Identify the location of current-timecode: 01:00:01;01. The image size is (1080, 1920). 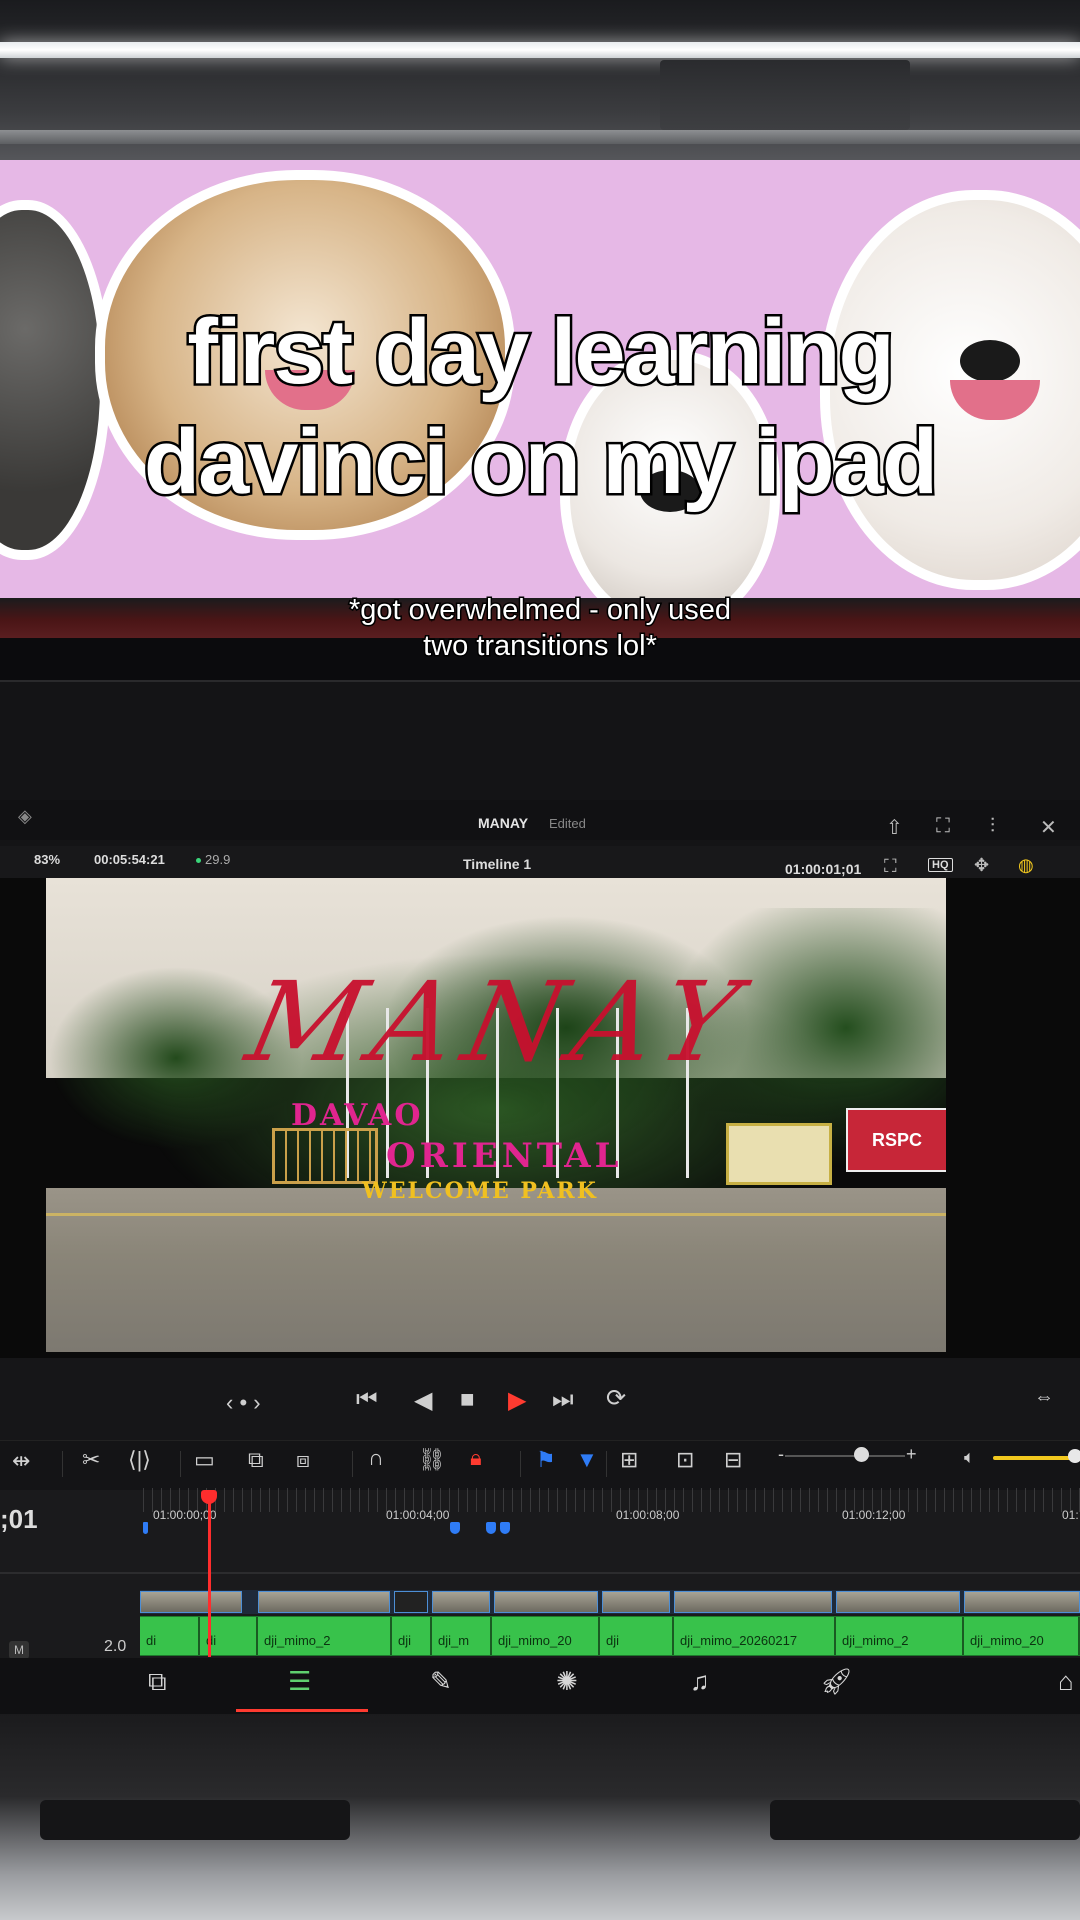
(823, 869).